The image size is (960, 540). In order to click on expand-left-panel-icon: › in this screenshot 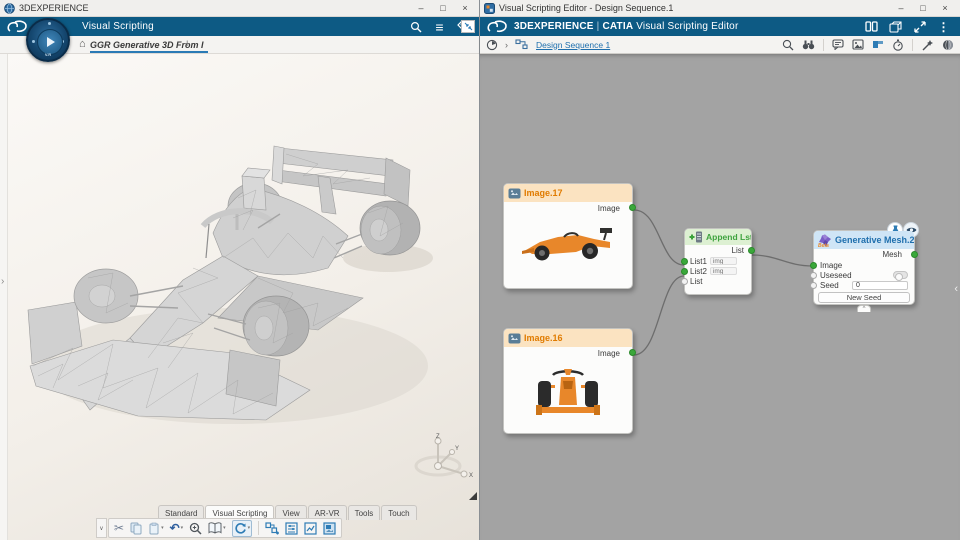, I will do `click(2, 281)`.